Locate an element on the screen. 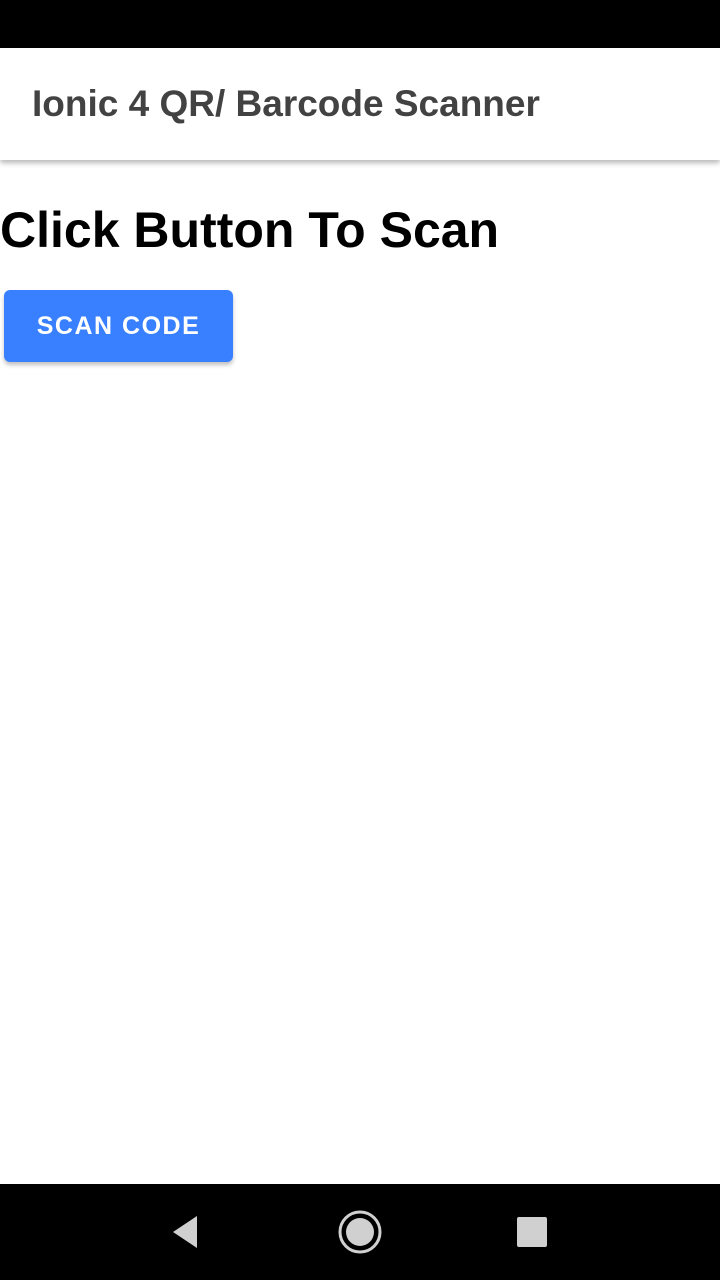 This screenshot has height=1280, width=720. recents-icon is located at coordinates (532, 1232).